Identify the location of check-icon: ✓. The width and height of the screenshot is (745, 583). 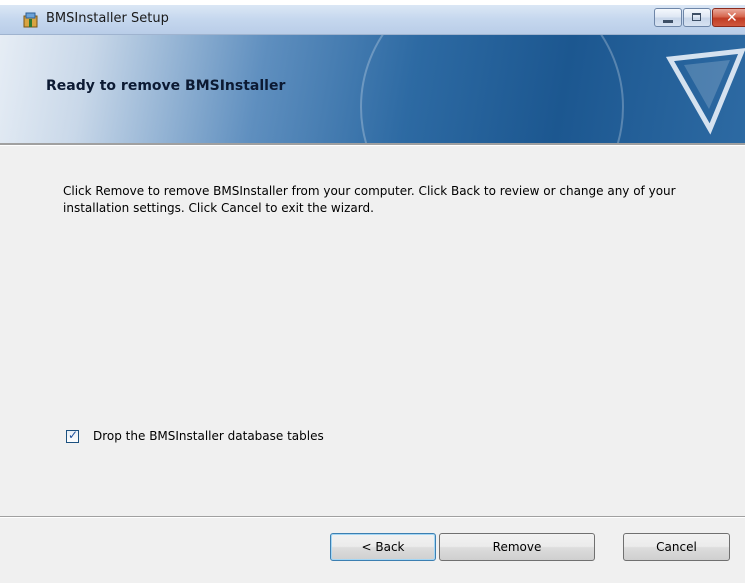
(73, 435).